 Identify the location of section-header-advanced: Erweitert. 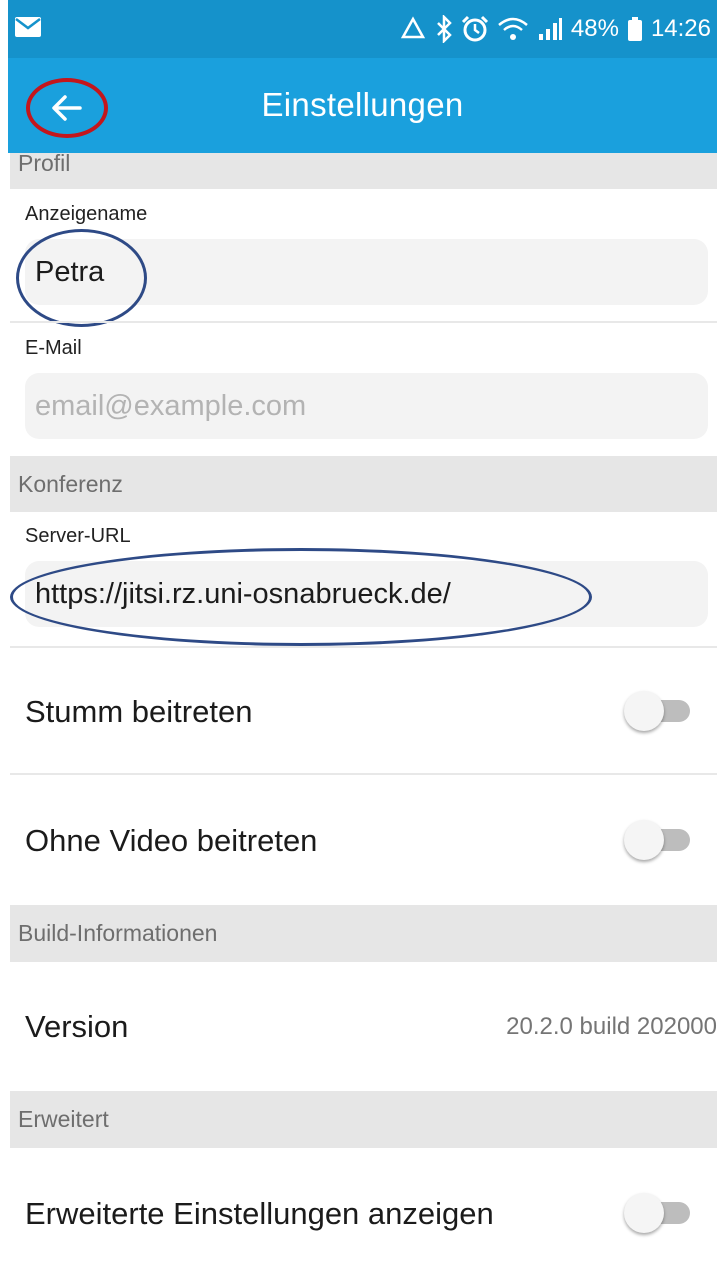
(363, 1119).